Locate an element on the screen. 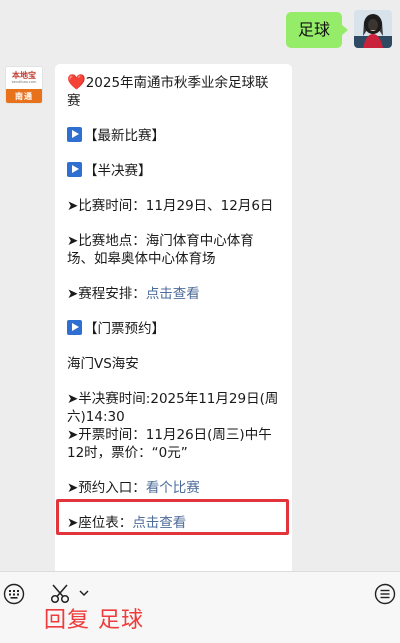  match-time-line: ➤比赛时间：11月29日、12月6日 is located at coordinates (170, 206).